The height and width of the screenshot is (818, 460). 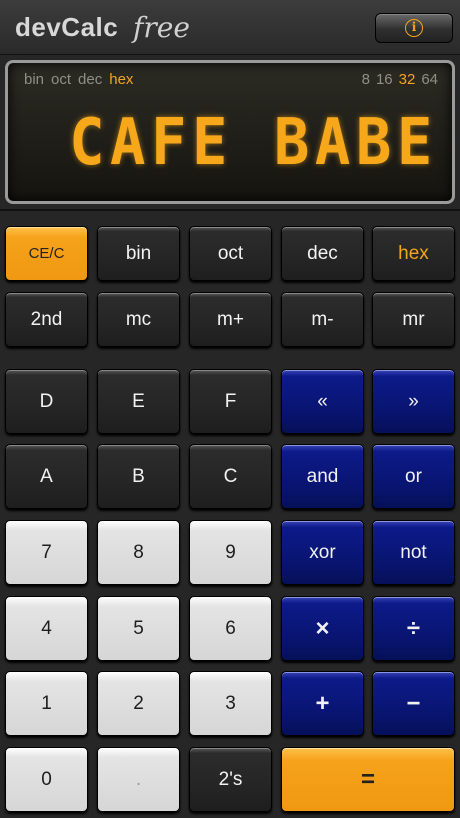 I want to click on second-function-button: 2nd, so click(x=46, y=319).